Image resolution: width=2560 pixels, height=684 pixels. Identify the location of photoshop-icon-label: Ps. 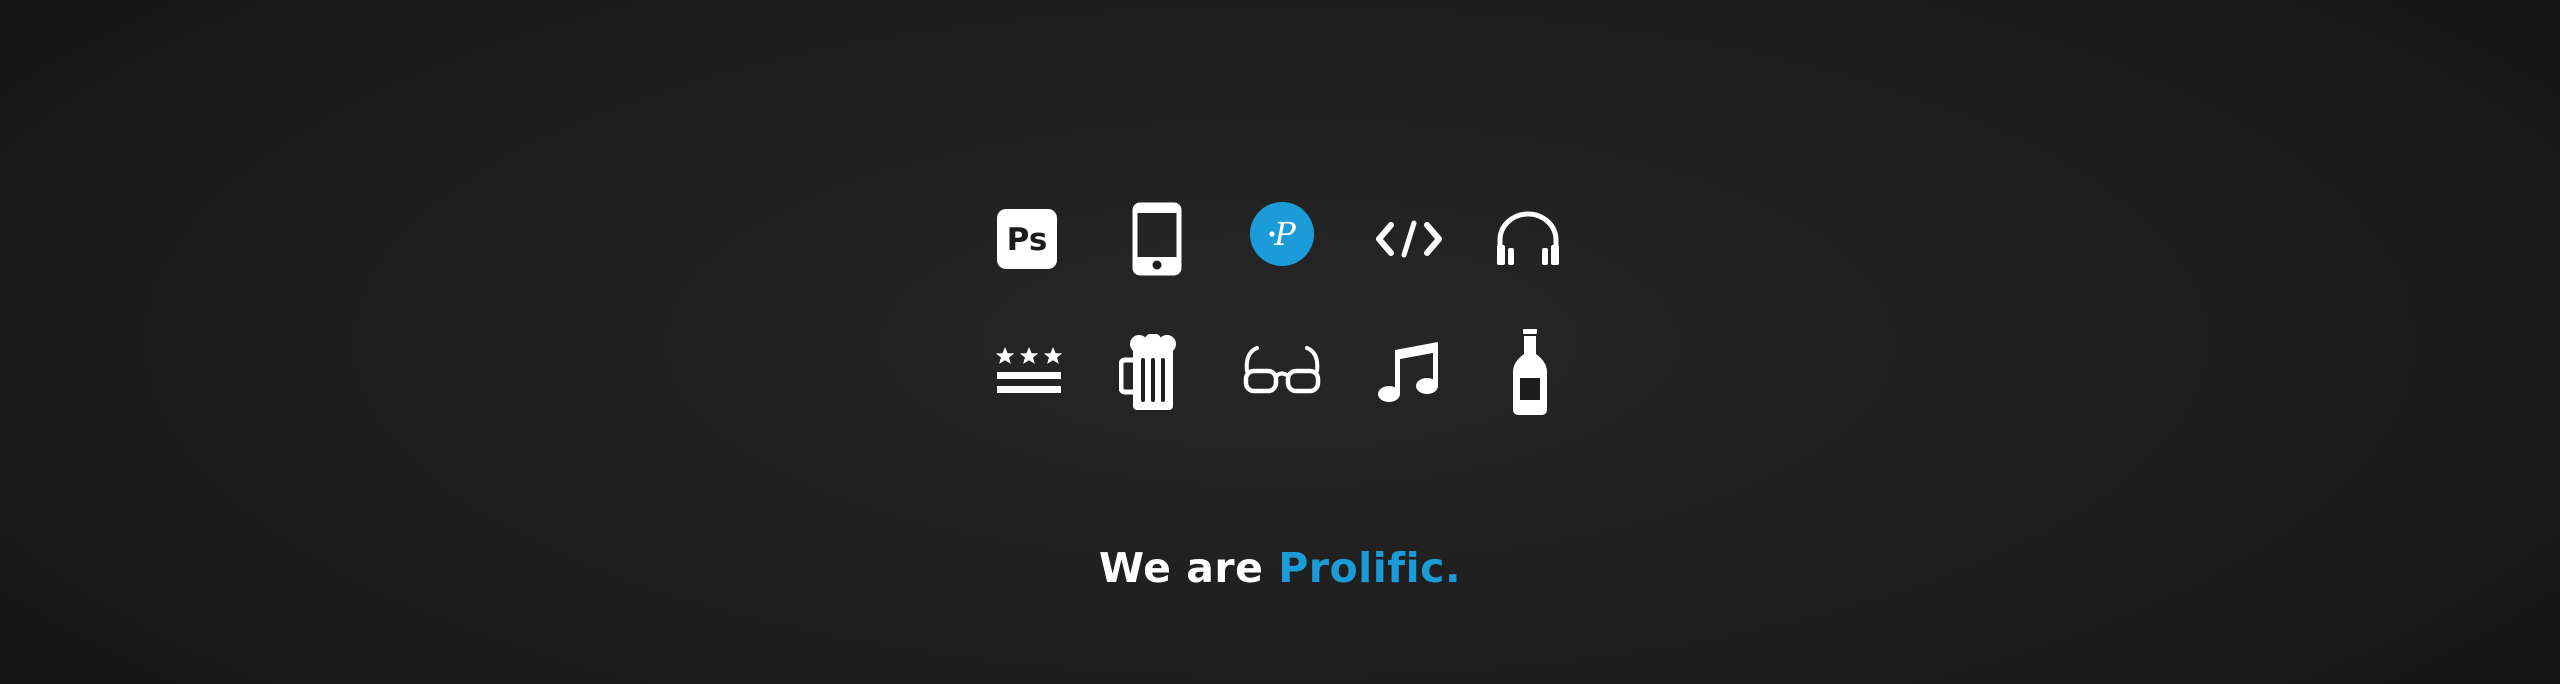
(1027, 240).